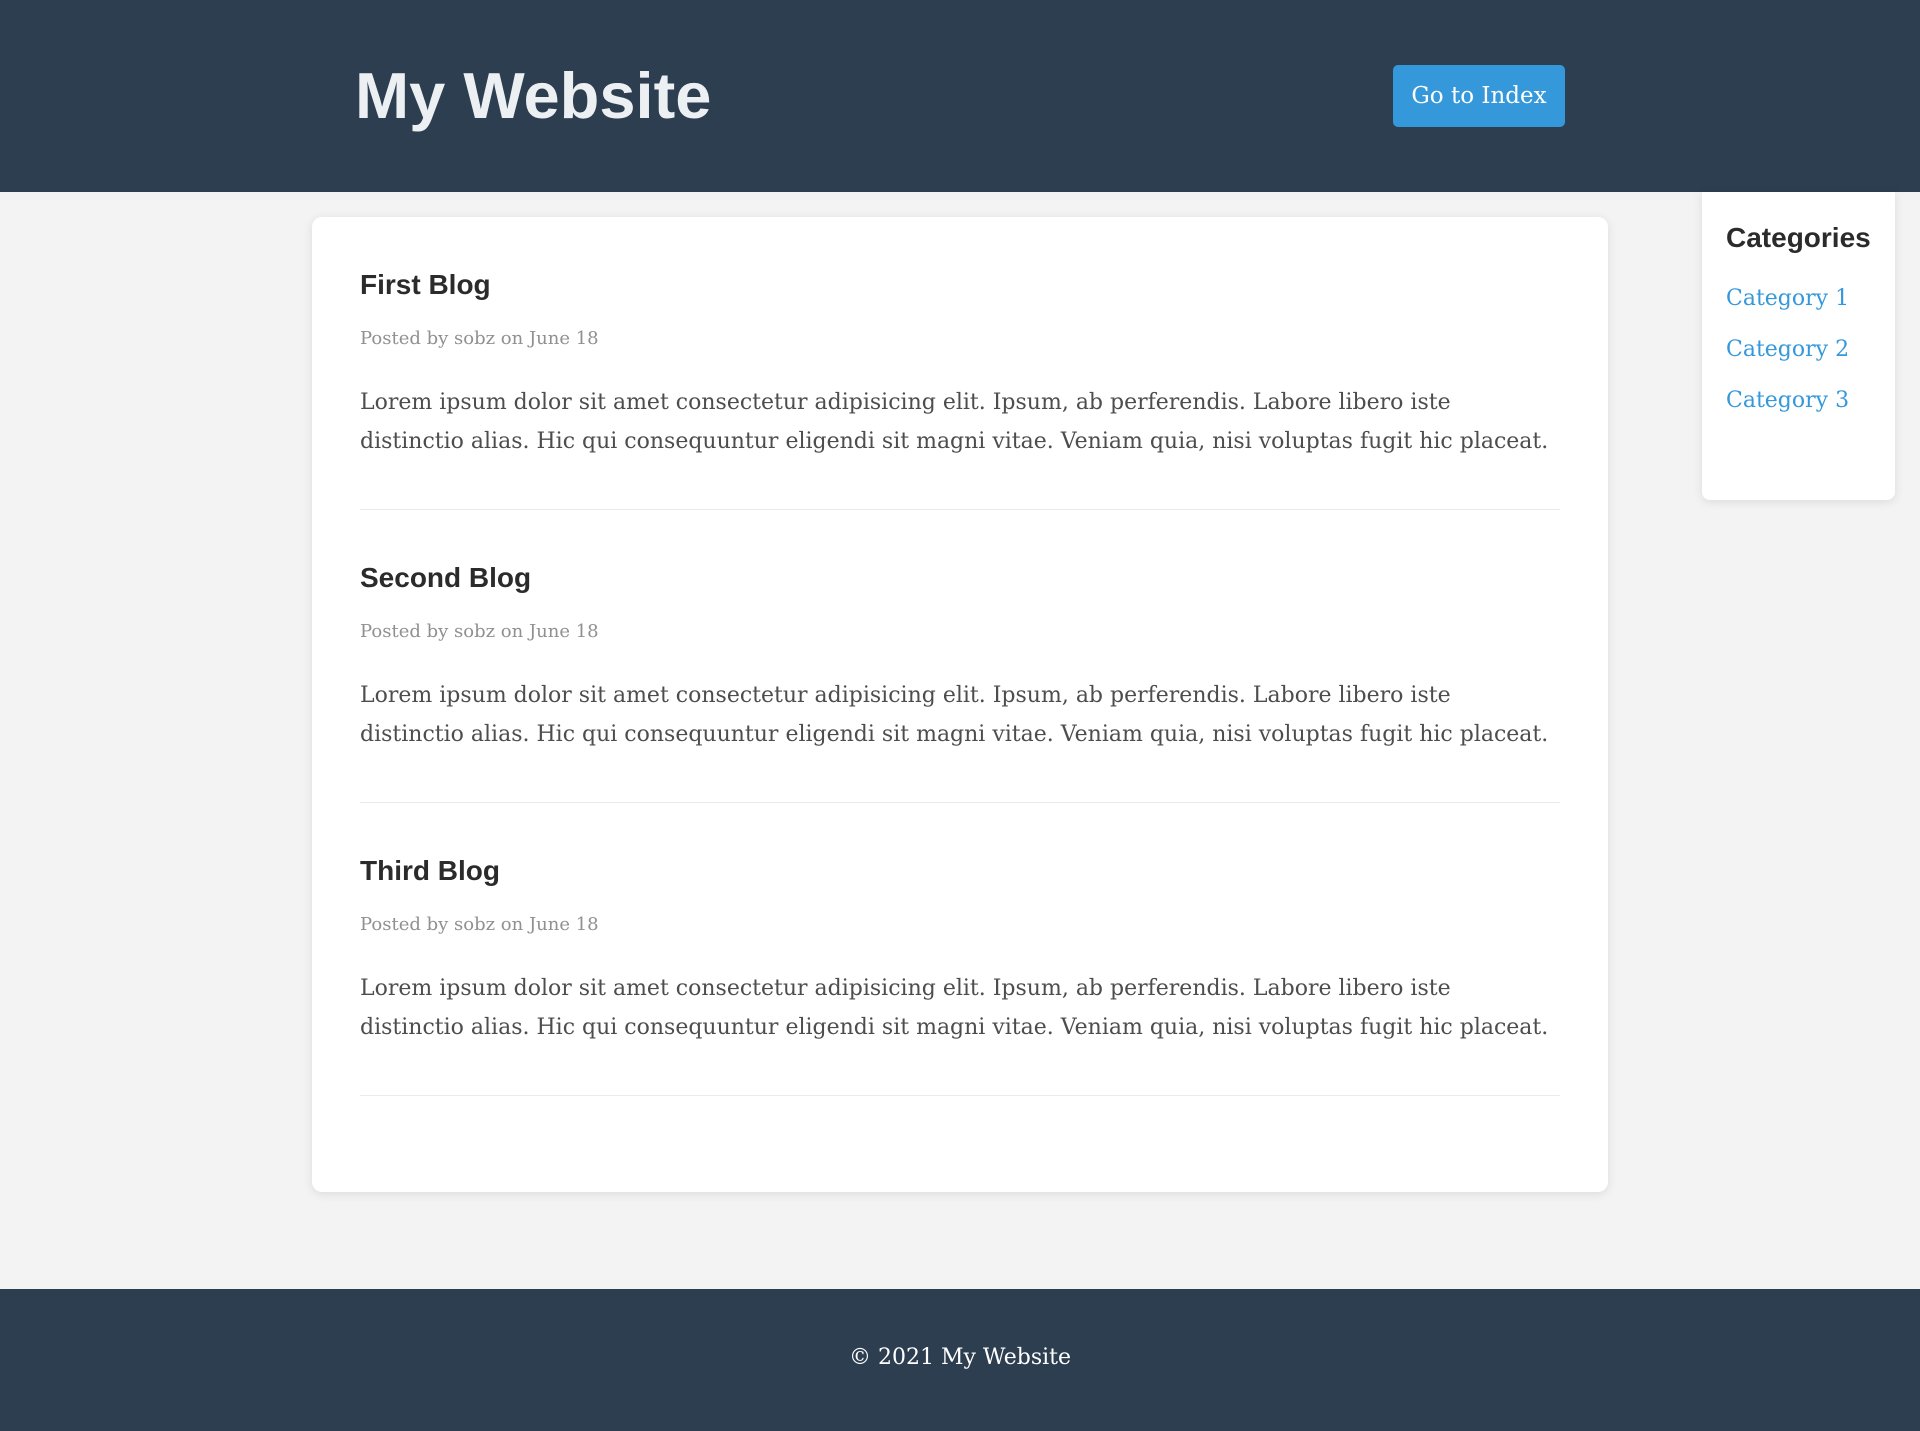  I want to click on post-title: Second Blog, so click(445, 578).